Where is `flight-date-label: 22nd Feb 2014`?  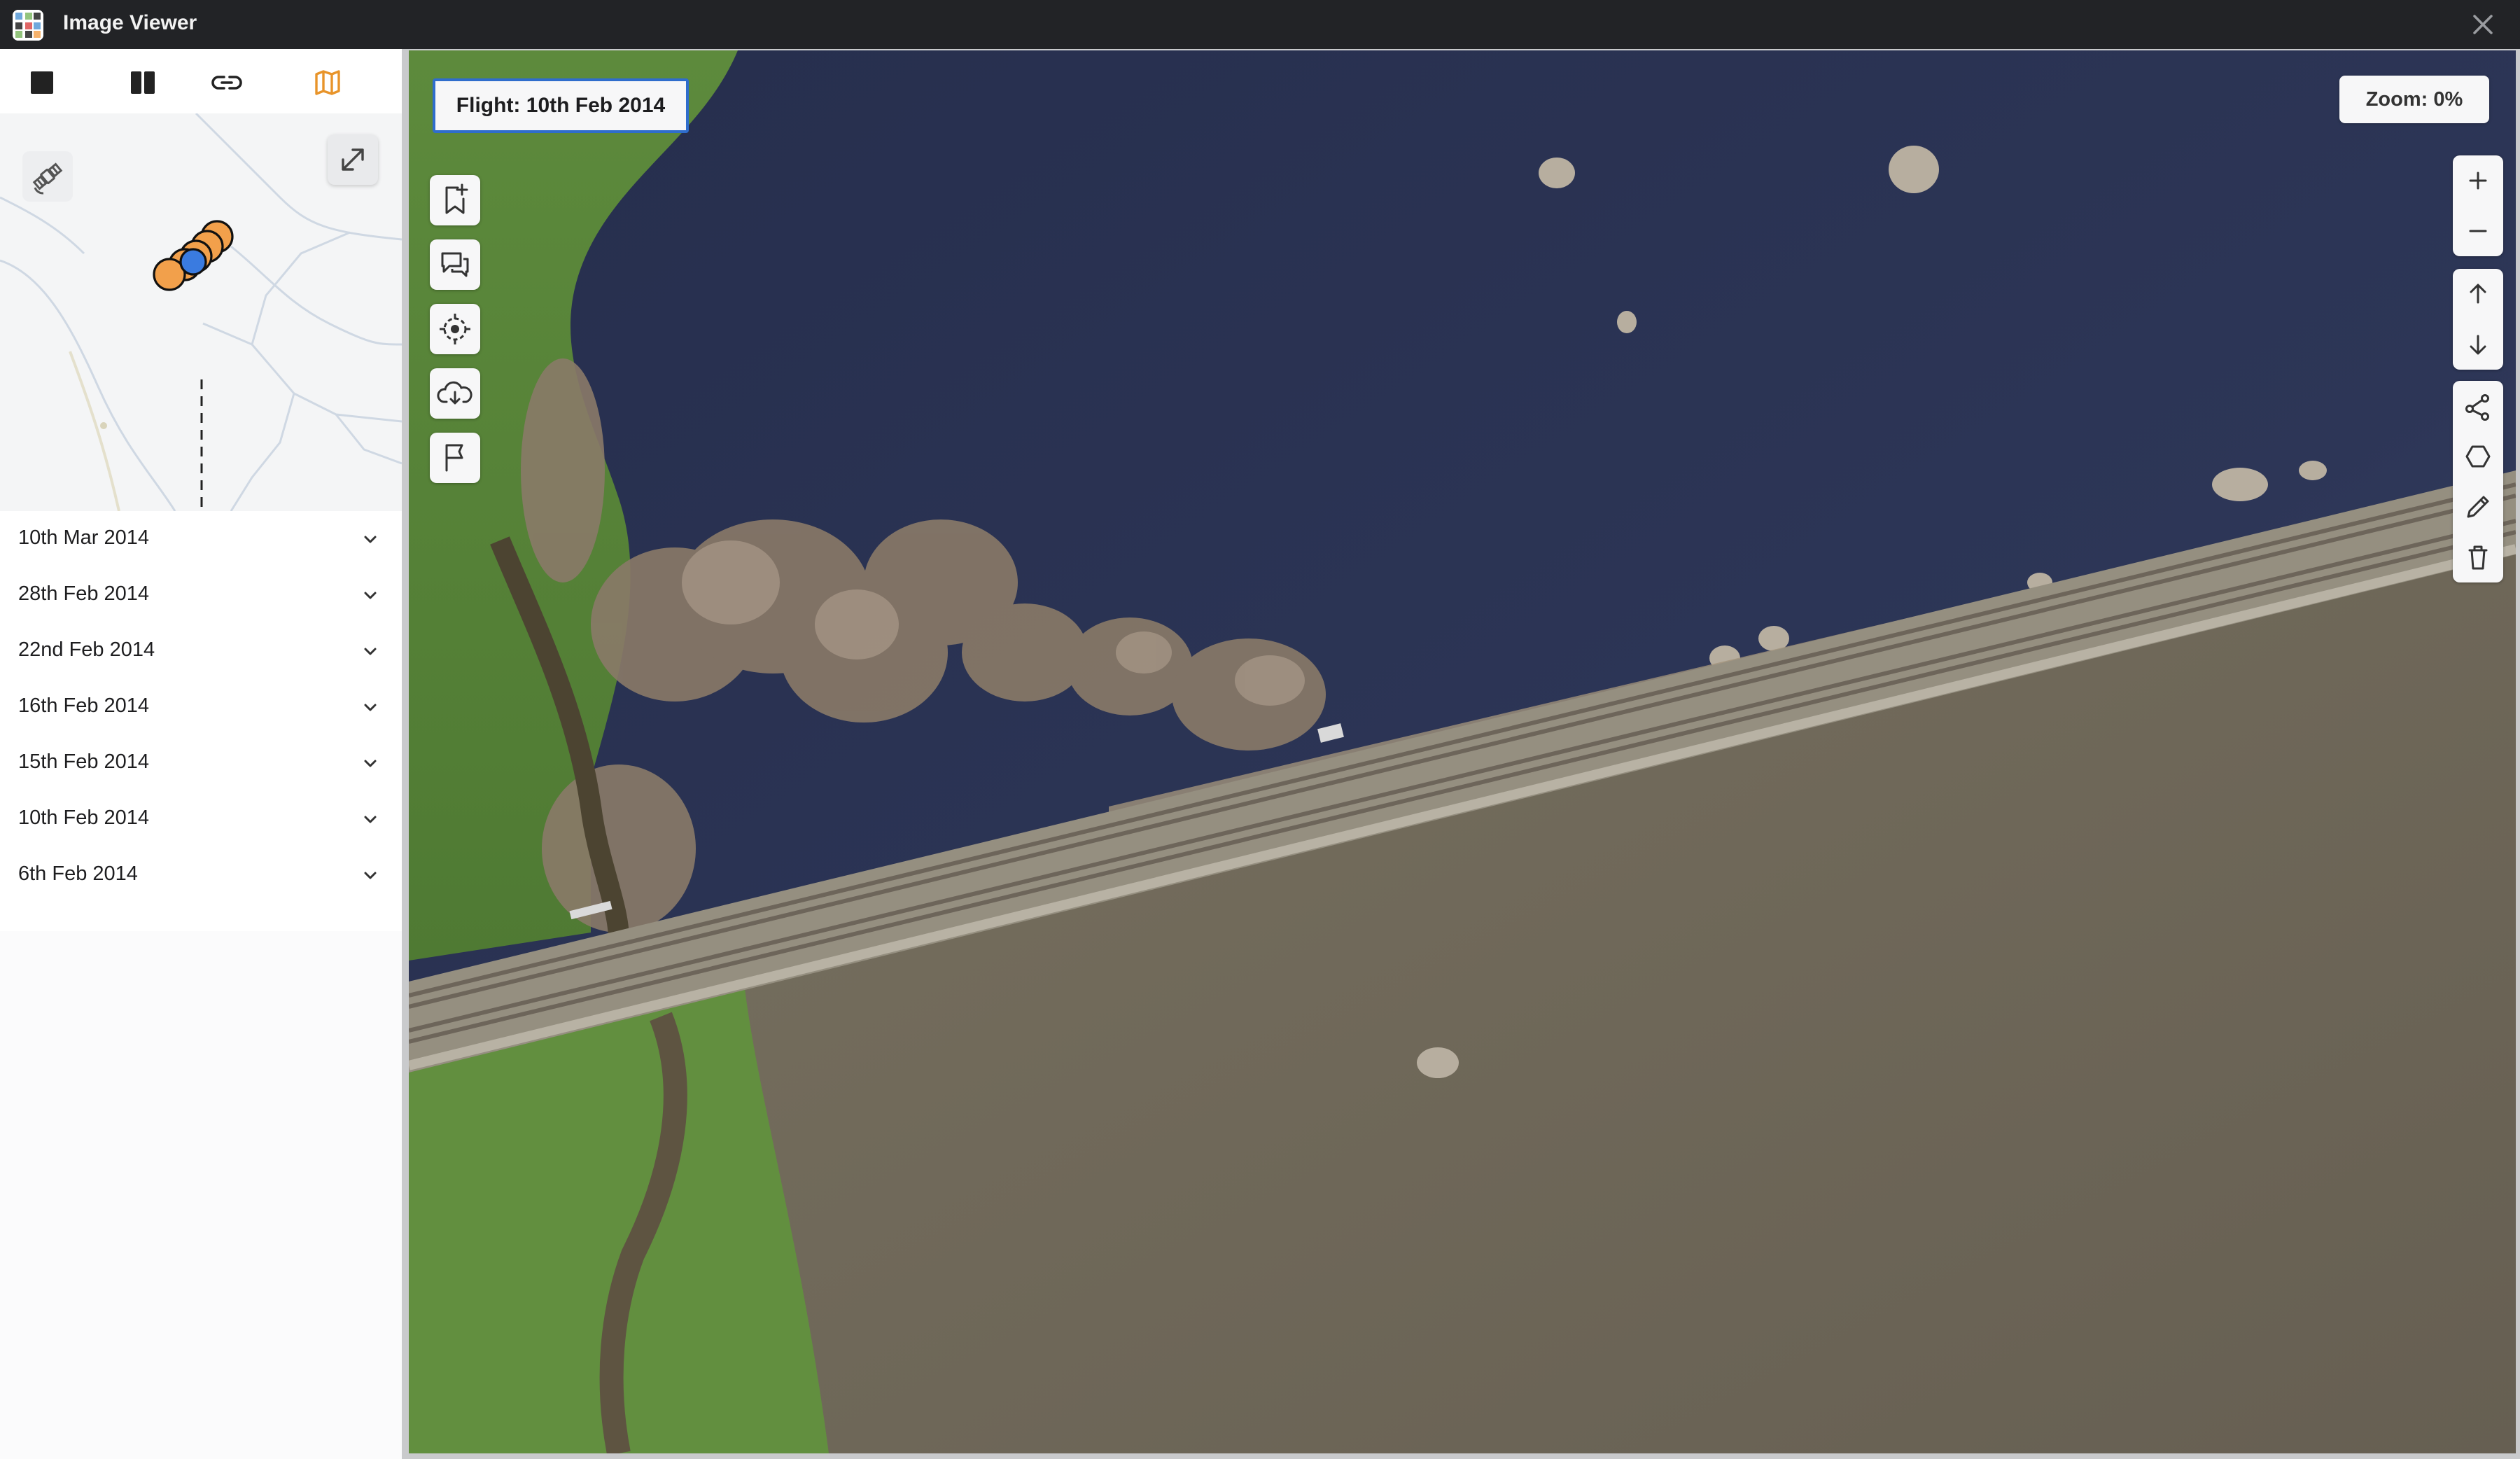 flight-date-label: 22nd Feb 2014 is located at coordinates (86, 649).